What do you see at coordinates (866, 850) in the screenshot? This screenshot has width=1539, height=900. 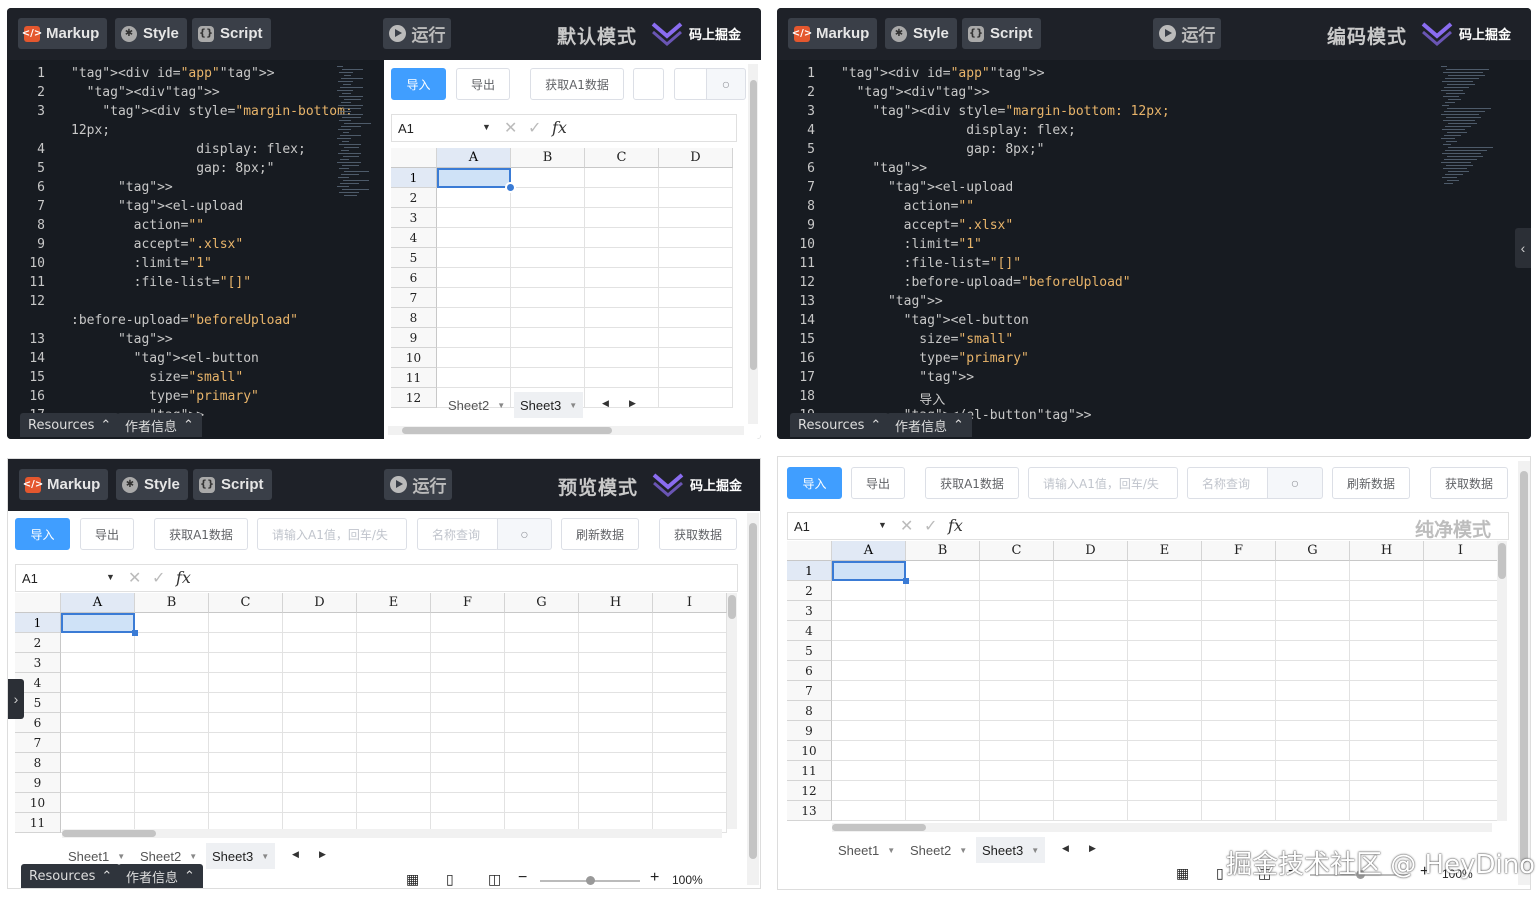 I see `sheet-tab: Sheet1 ▼` at bounding box center [866, 850].